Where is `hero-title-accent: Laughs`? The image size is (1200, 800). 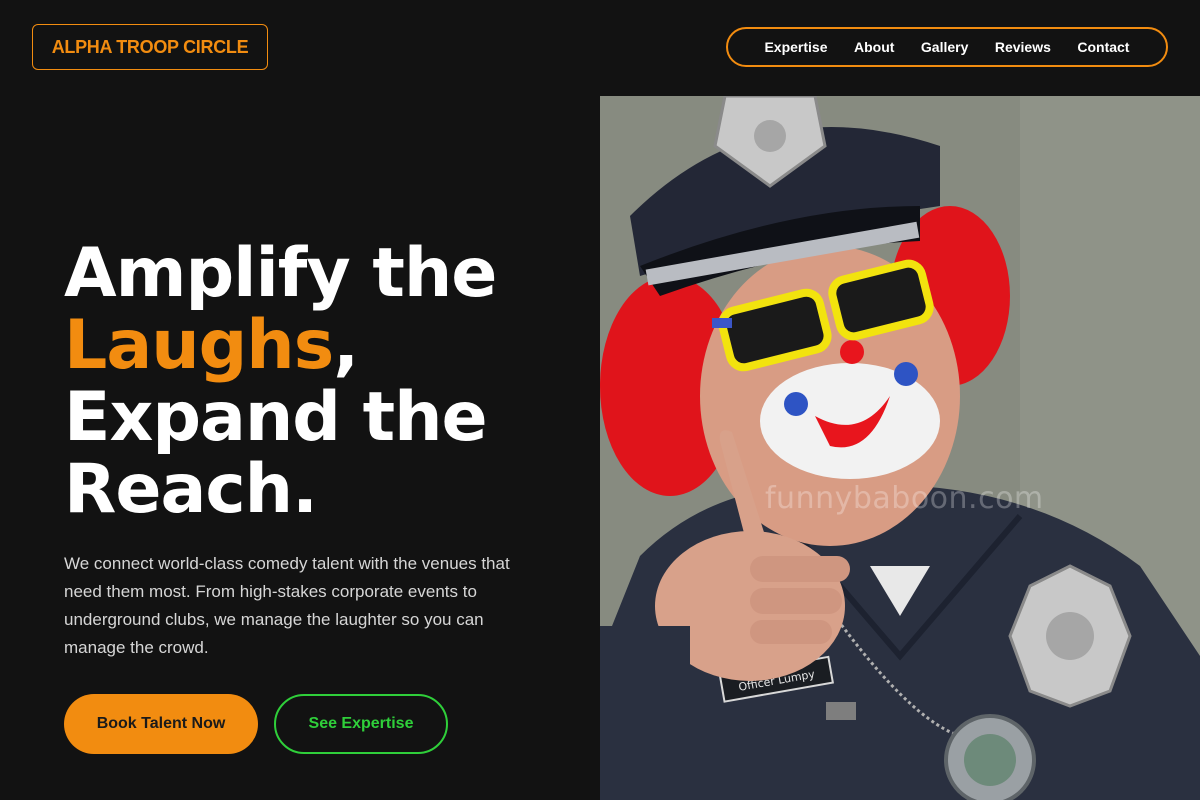 hero-title-accent: Laughs is located at coordinates (199, 345).